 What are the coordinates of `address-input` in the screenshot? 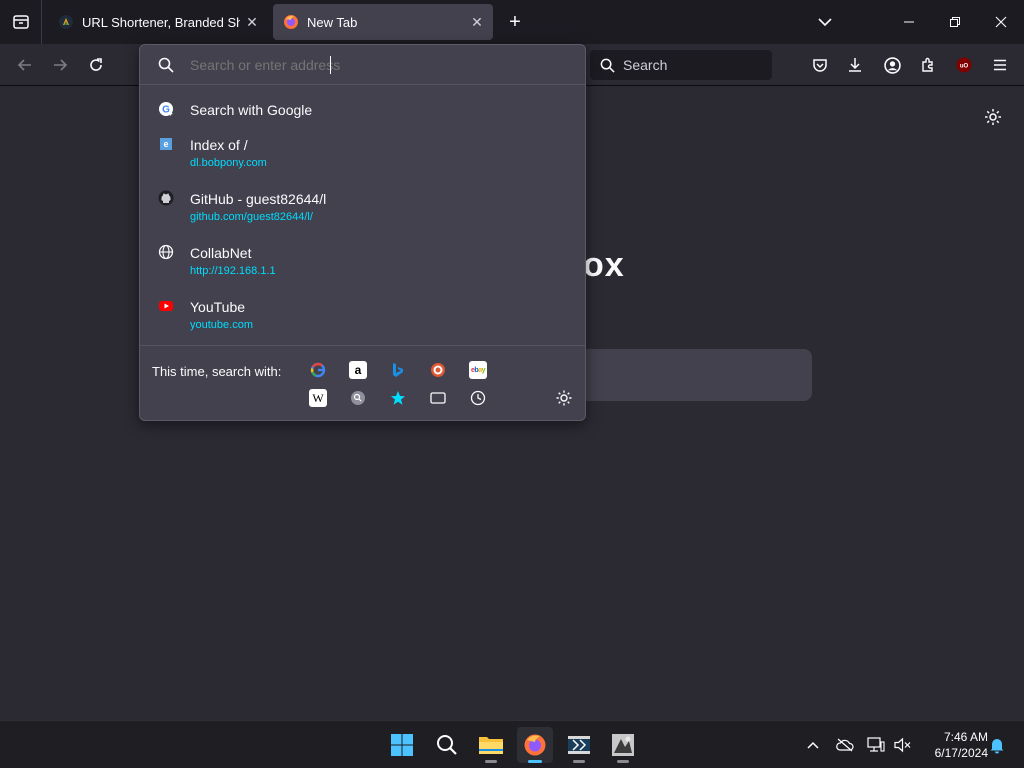 It's located at (340, 64).